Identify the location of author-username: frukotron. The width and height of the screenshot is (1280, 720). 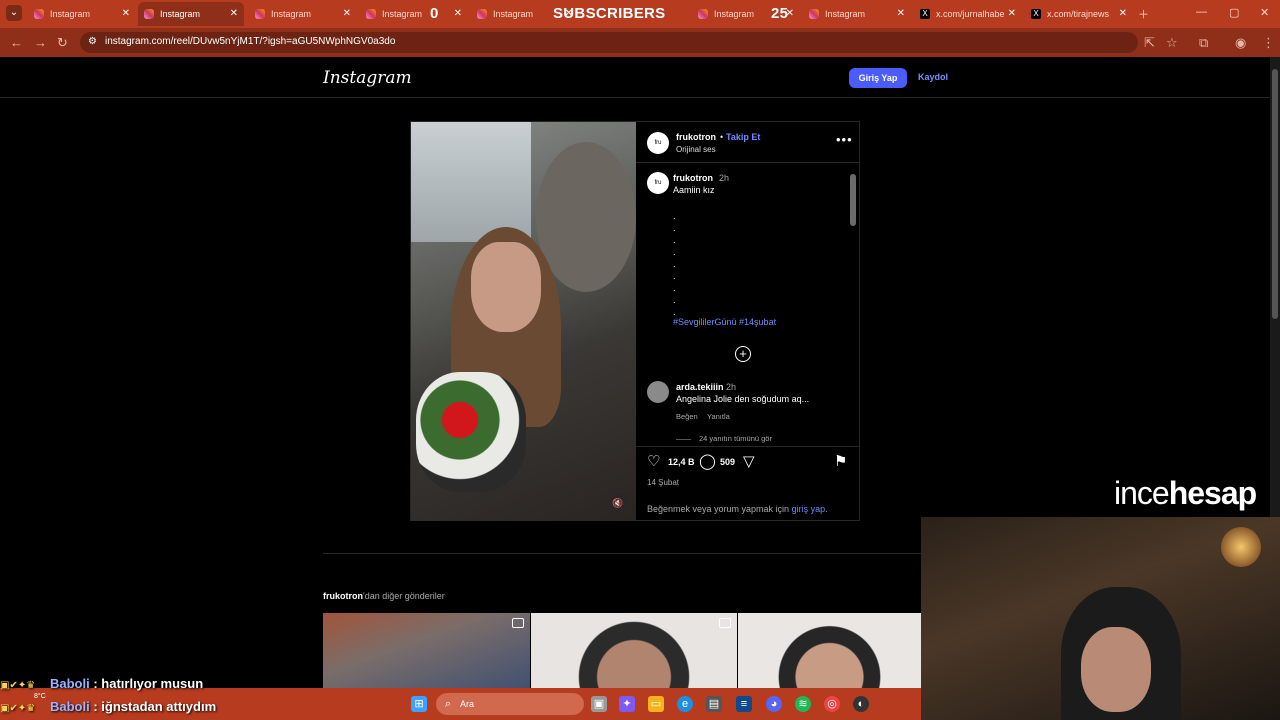
(696, 137).